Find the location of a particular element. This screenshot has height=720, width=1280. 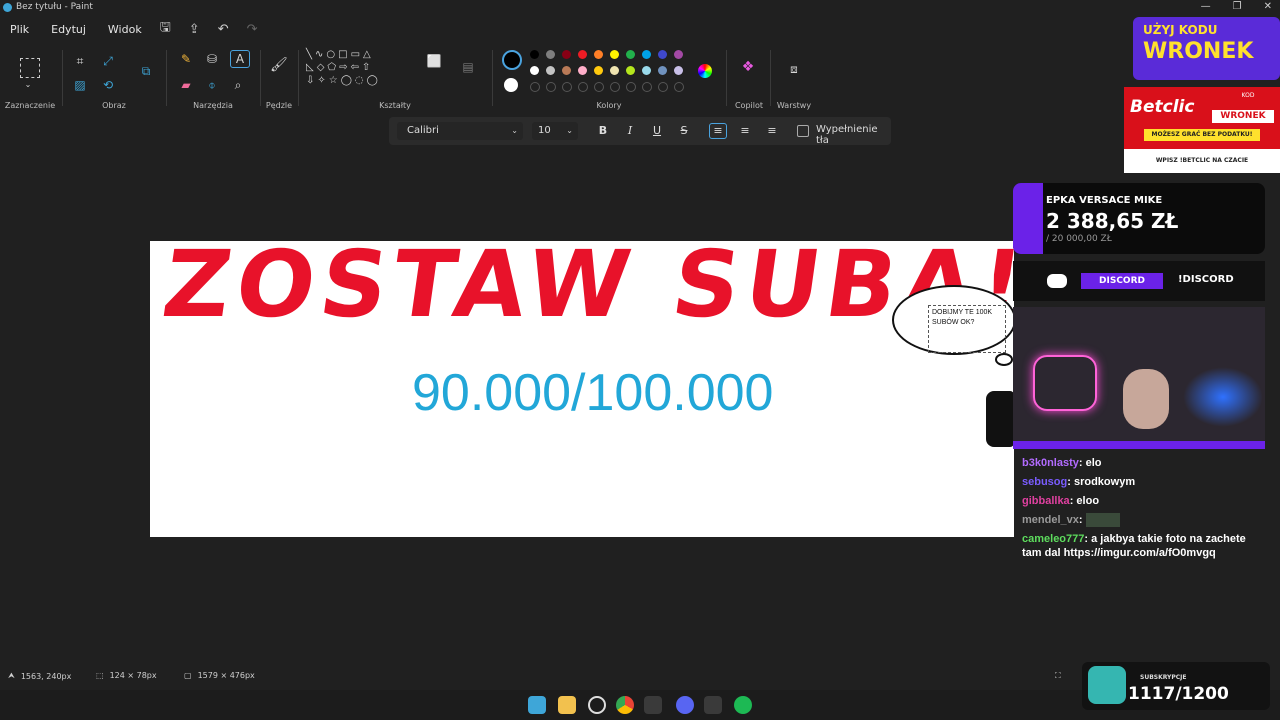

menu-file: Plik is located at coordinates (19, 29).